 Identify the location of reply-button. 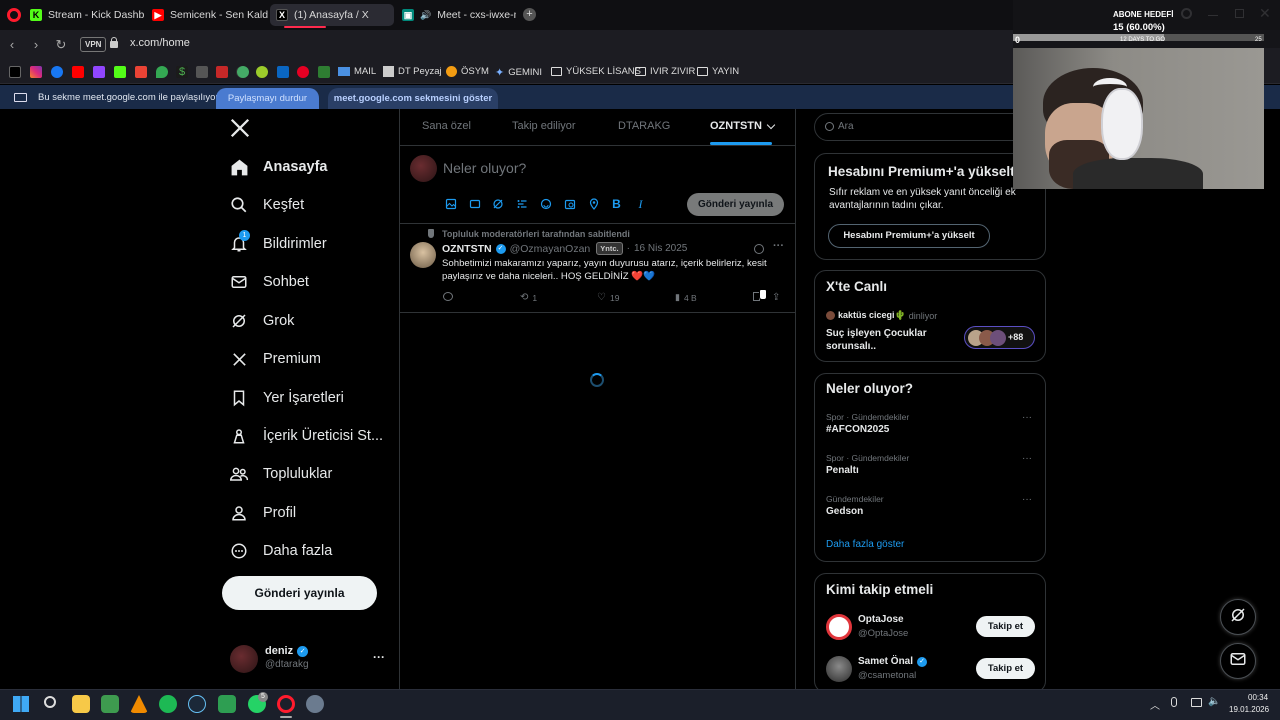
(448, 296).